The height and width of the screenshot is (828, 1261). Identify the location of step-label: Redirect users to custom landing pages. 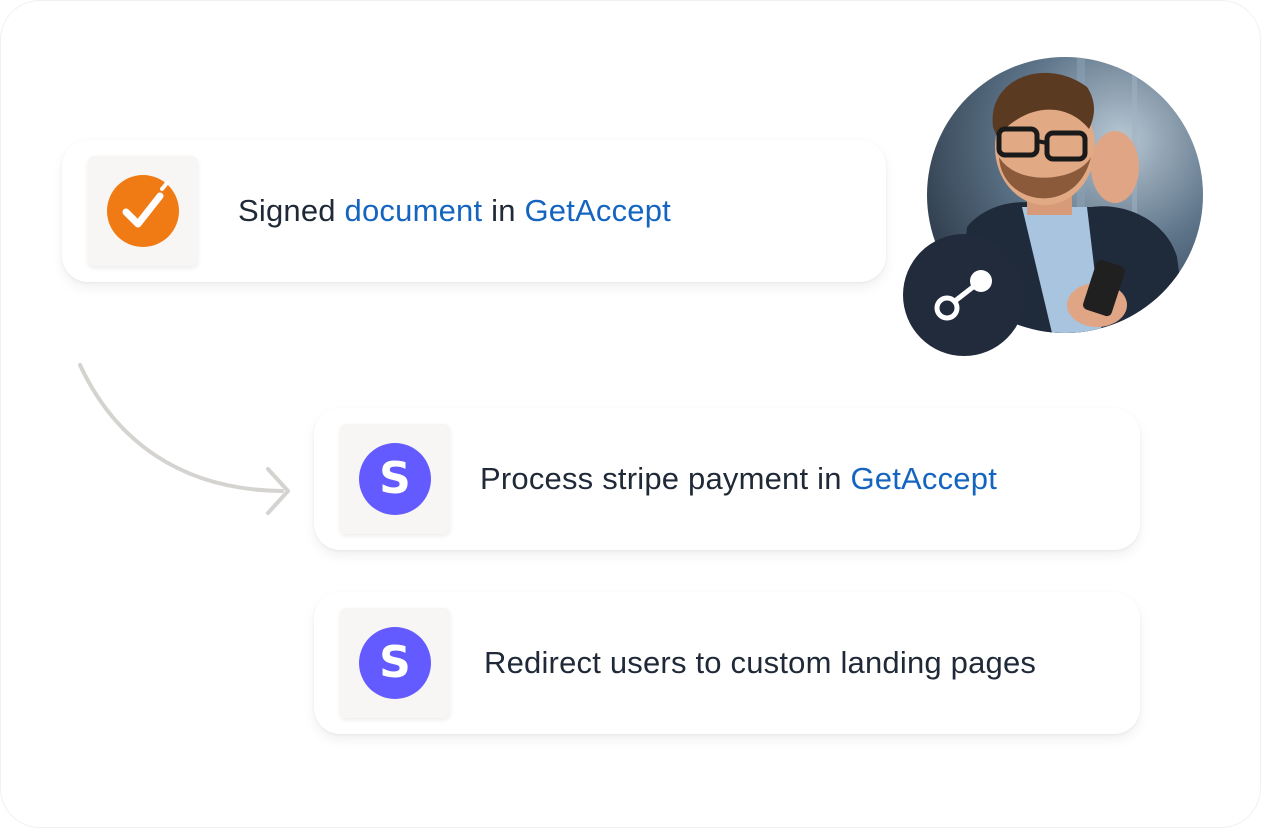
(760, 662).